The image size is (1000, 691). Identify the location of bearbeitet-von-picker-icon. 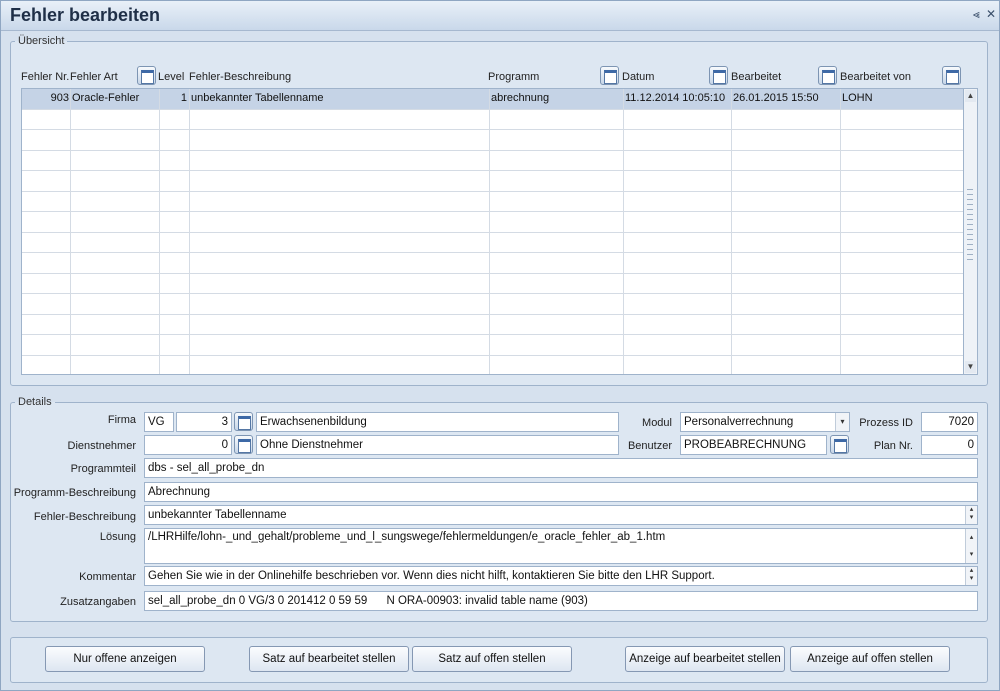
(951, 75).